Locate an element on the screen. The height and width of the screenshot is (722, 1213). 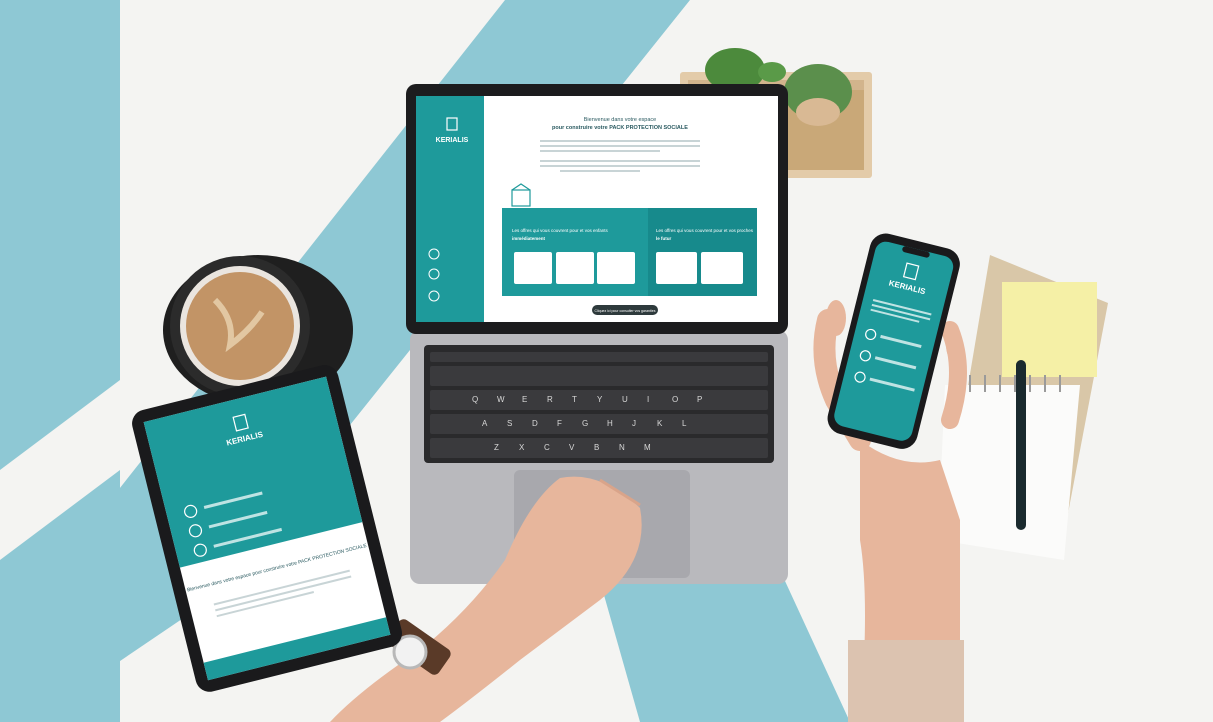
key-x: X is located at coordinates (522, 447).